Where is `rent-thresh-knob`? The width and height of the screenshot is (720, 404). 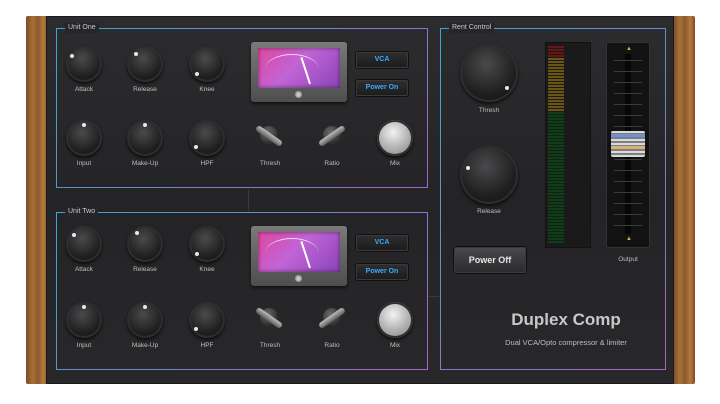
rent-thresh-knob is located at coordinates (489, 73).